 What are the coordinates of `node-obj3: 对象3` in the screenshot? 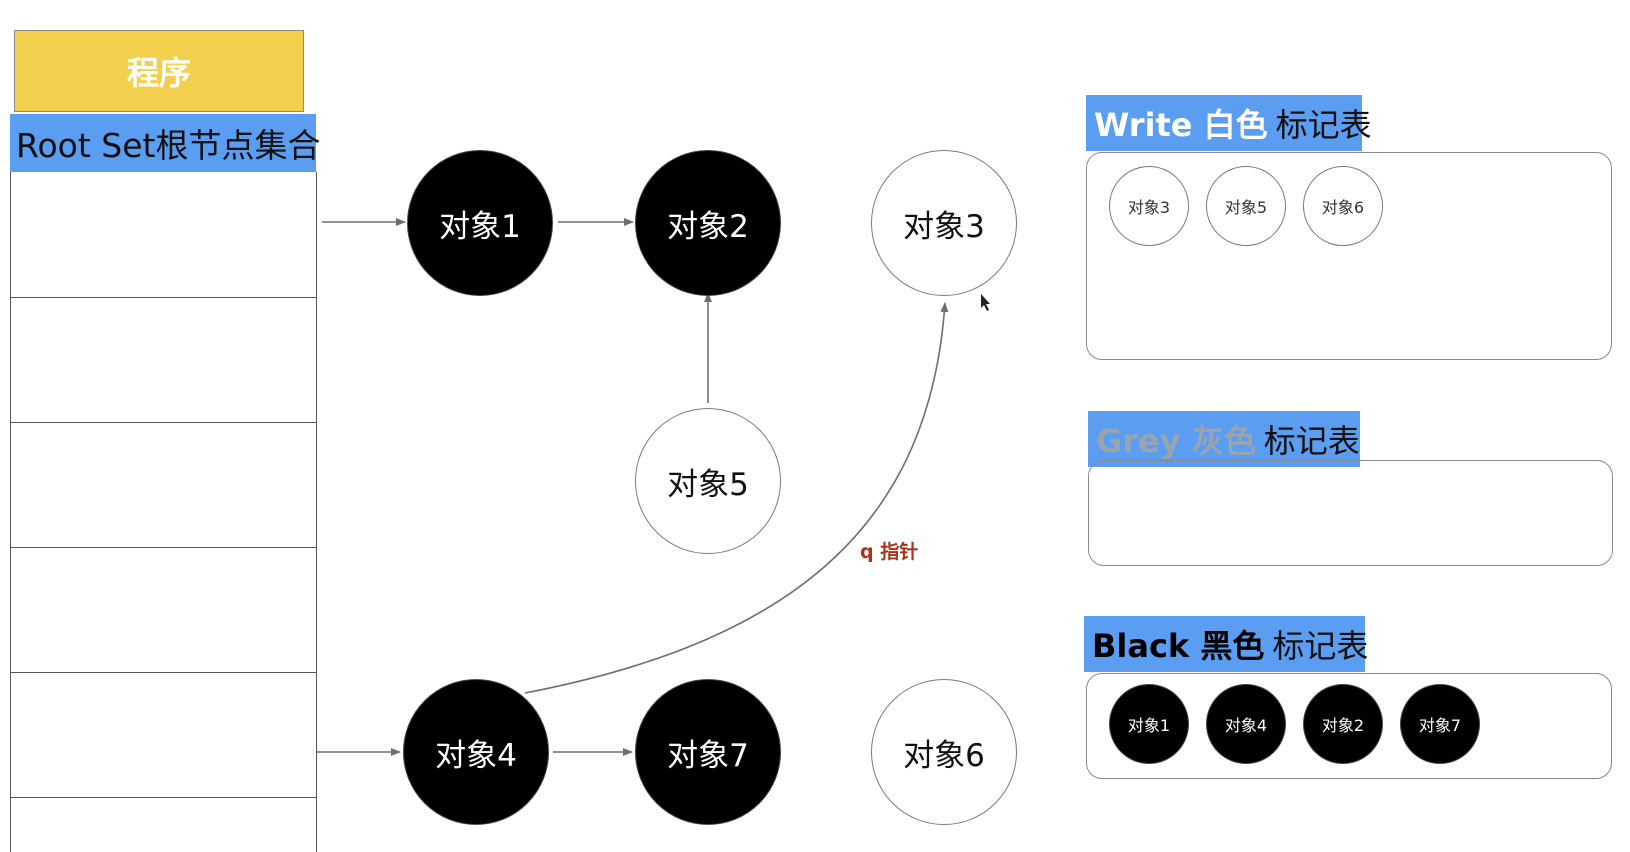 It's located at (944, 223).